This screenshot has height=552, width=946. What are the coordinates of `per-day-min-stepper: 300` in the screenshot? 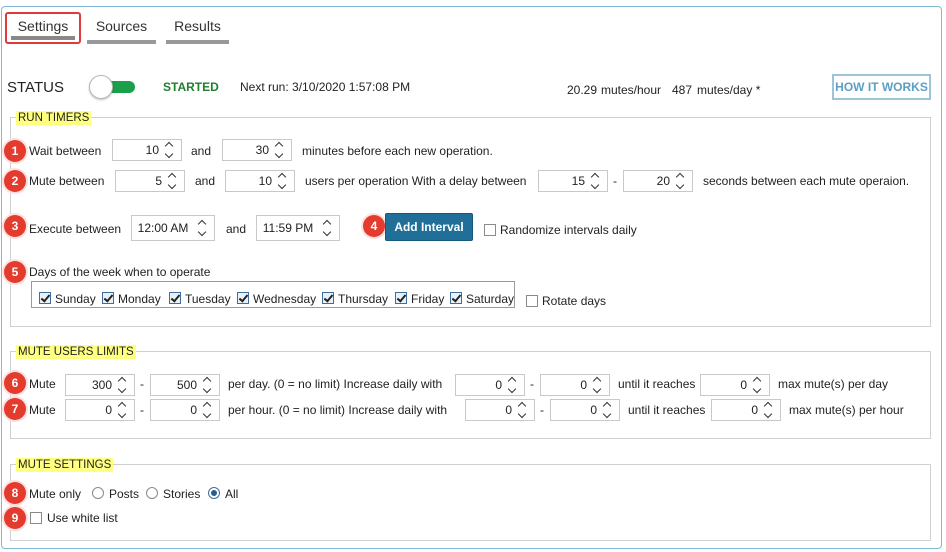 It's located at (100, 385).